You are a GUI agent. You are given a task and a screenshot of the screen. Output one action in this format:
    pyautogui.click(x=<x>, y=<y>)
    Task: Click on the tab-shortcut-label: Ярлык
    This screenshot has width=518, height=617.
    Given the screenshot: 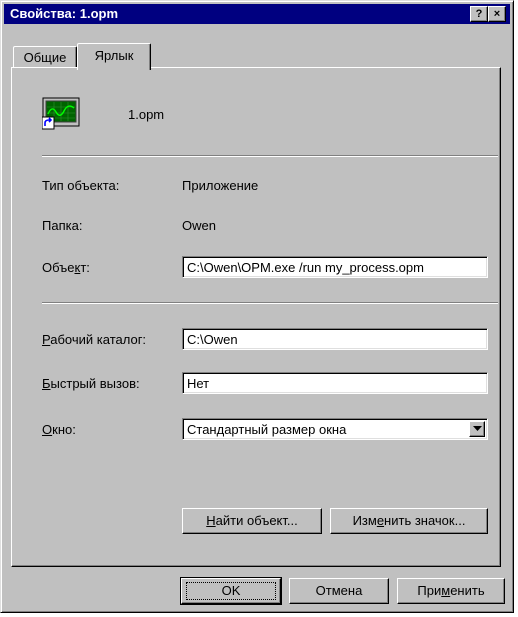 What is the action you would take?
    pyautogui.click(x=114, y=55)
    